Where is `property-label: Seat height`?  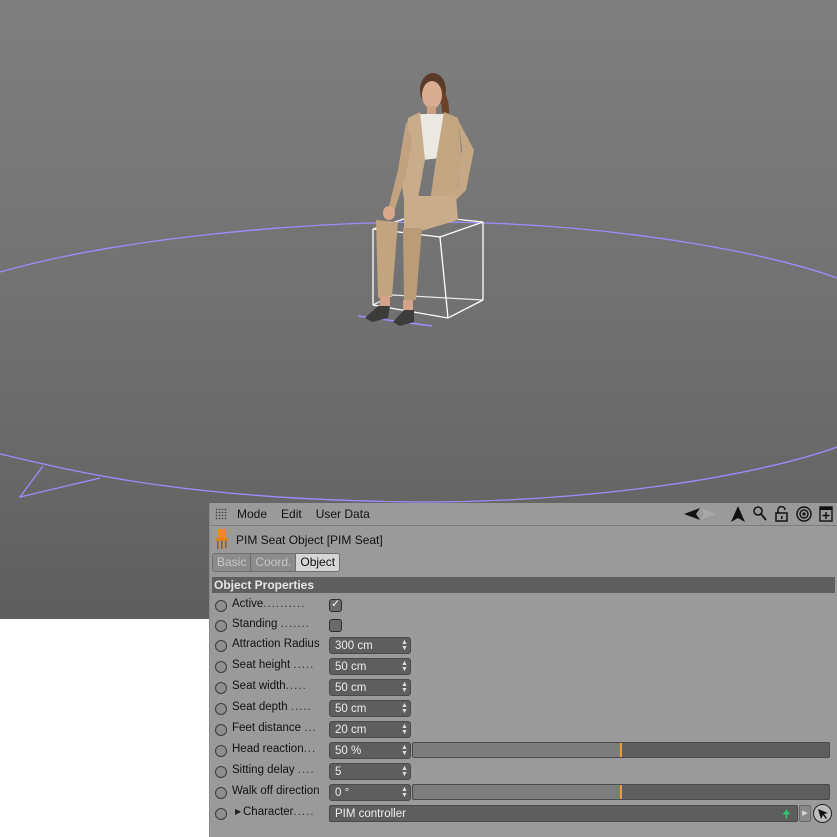 property-label: Seat height is located at coordinates (261, 665).